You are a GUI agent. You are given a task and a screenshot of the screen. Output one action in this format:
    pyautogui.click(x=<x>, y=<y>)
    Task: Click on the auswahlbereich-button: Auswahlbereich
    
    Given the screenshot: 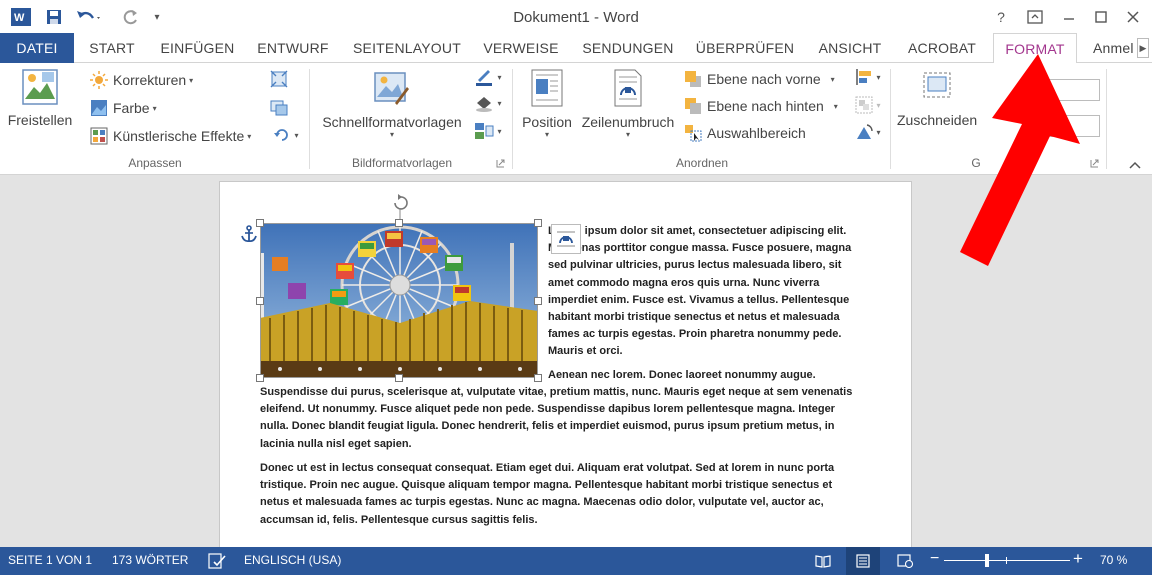 What is the action you would take?
    pyautogui.click(x=745, y=133)
    